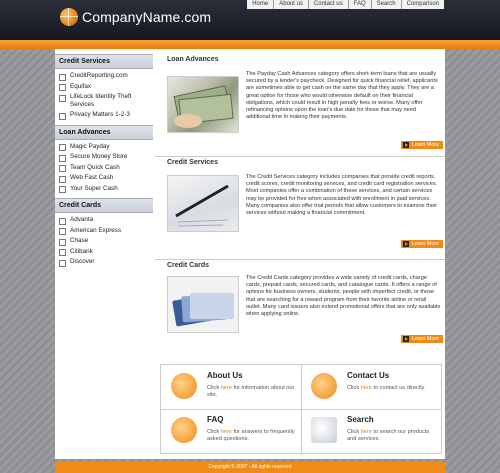  Describe the element at coordinates (99, 157) in the screenshot. I see `sidebar-item-label: Secure Money Store` at that location.